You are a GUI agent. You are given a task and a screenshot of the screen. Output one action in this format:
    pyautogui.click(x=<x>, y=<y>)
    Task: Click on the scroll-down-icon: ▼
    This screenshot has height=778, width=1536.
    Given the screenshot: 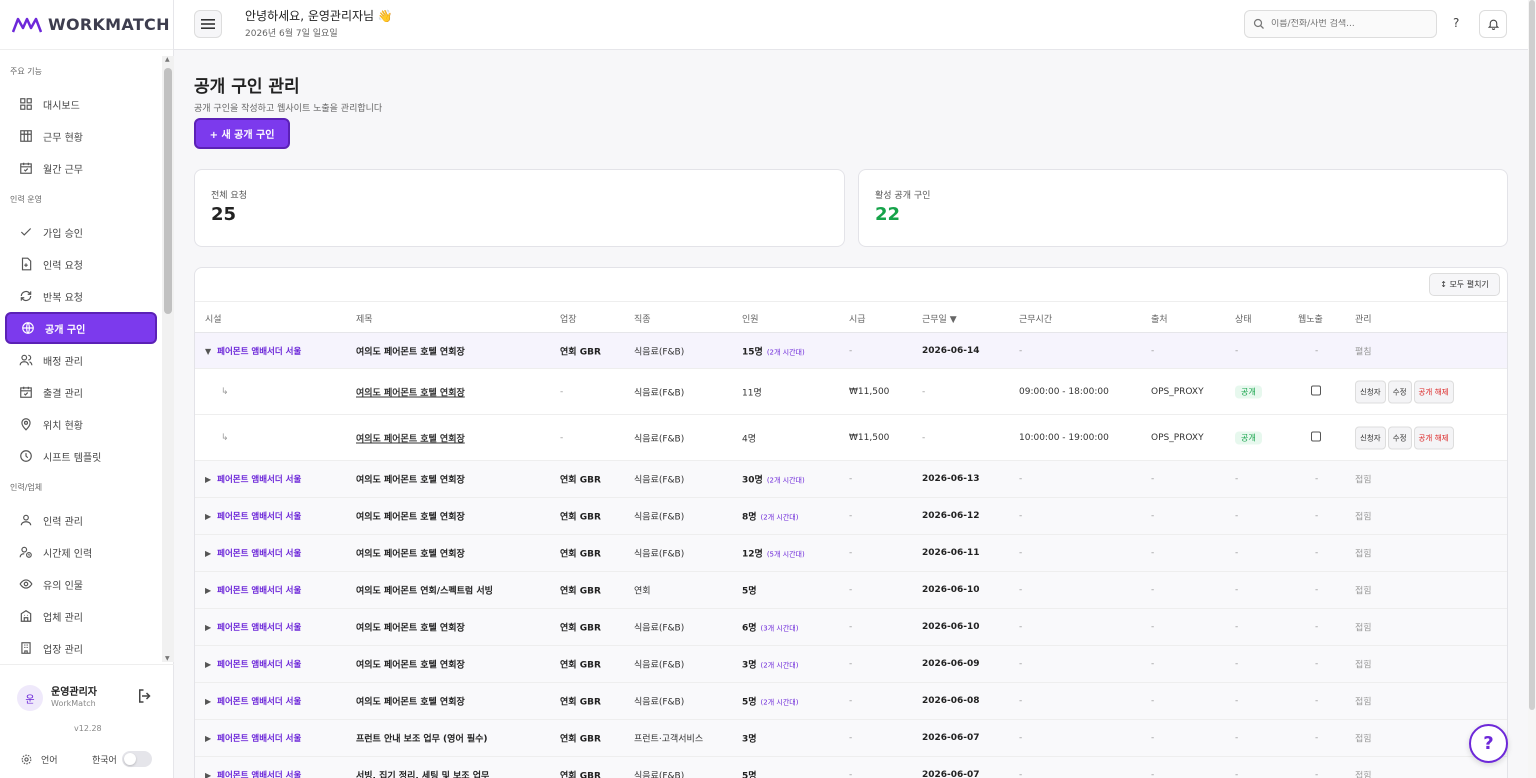 What is the action you would take?
    pyautogui.click(x=167, y=658)
    